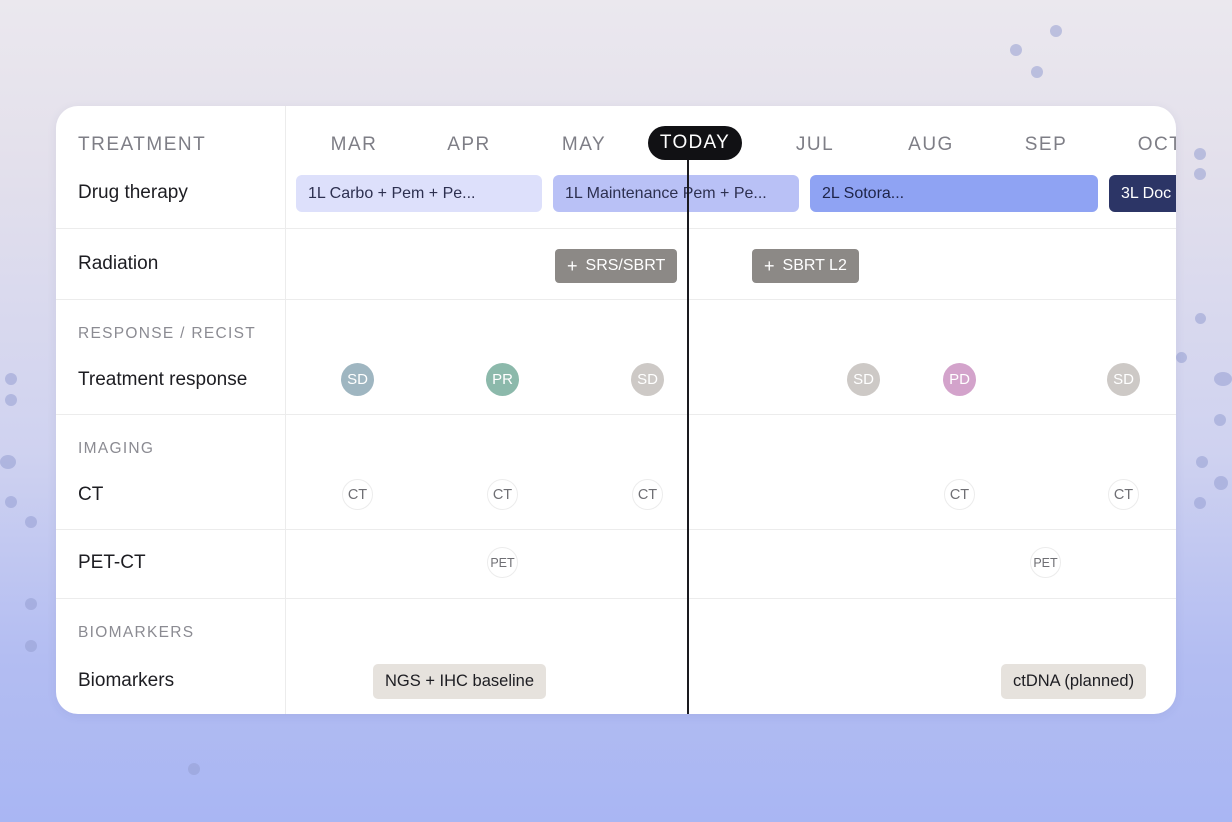 The height and width of the screenshot is (822, 1232). What do you see at coordinates (163, 379) in the screenshot?
I see `row-label-treatment-response: Treatment response` at bounding box center [163, 379].